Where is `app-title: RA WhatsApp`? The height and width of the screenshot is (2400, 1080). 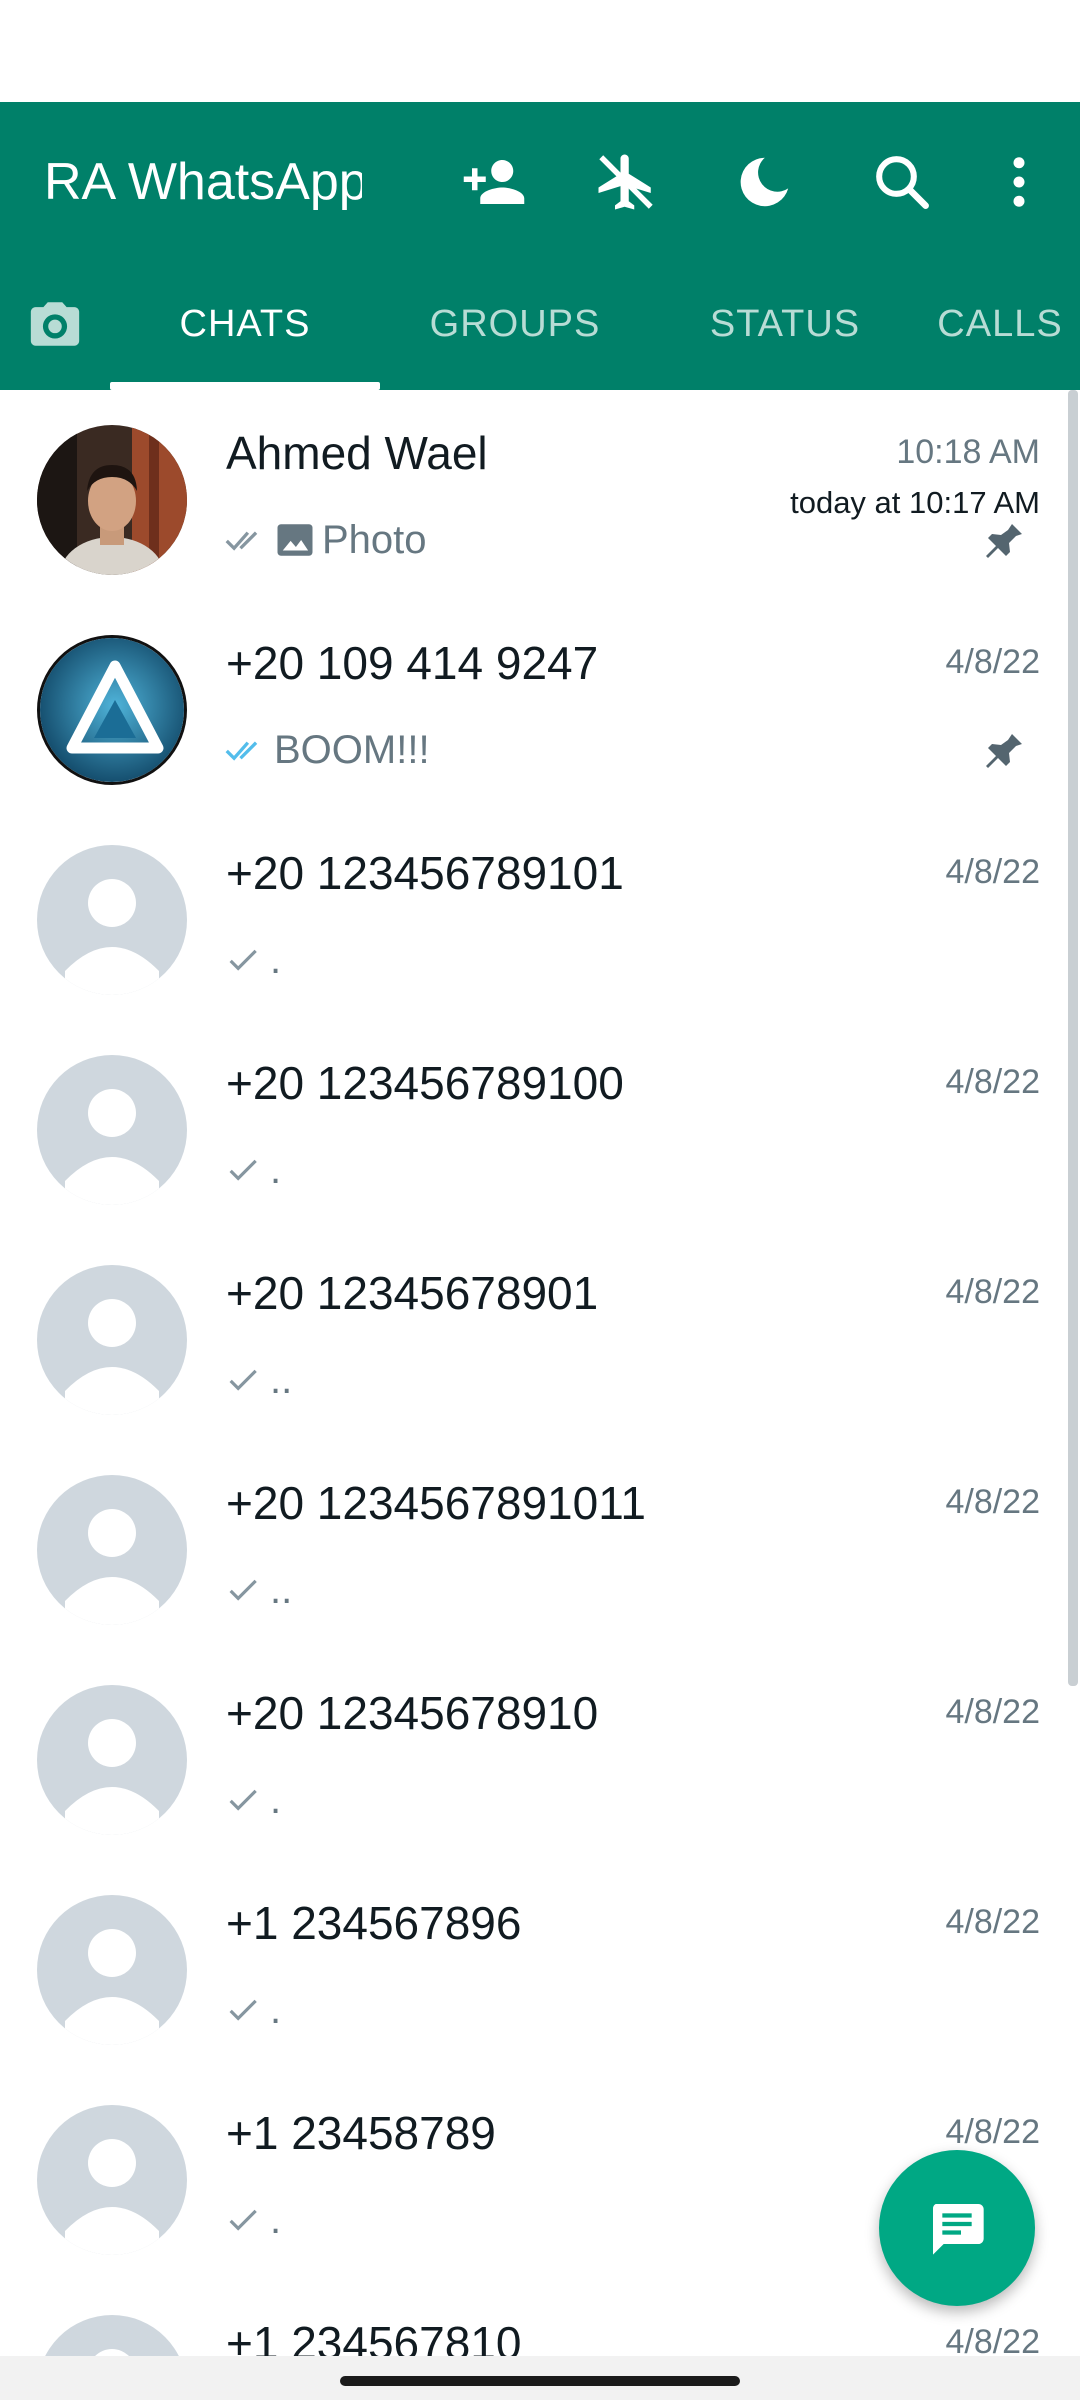
app-title: RA WhatsApp is located at coordinates (203, 182).